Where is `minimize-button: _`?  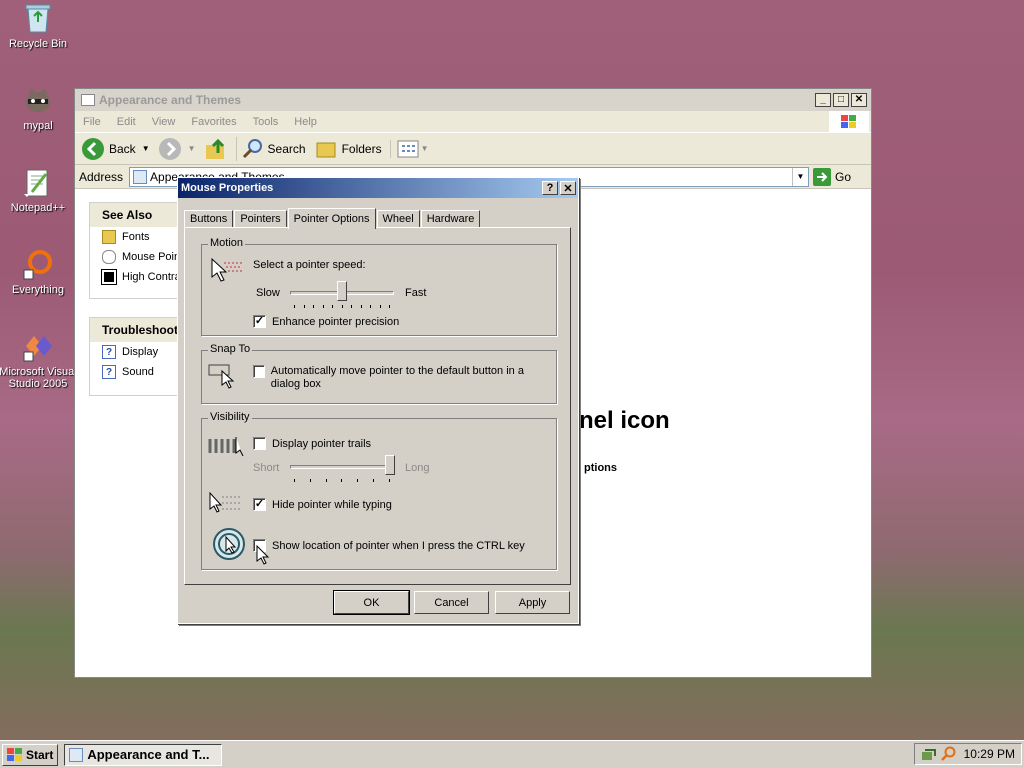 minimize-button: _ is located at coordinates (823, 100).